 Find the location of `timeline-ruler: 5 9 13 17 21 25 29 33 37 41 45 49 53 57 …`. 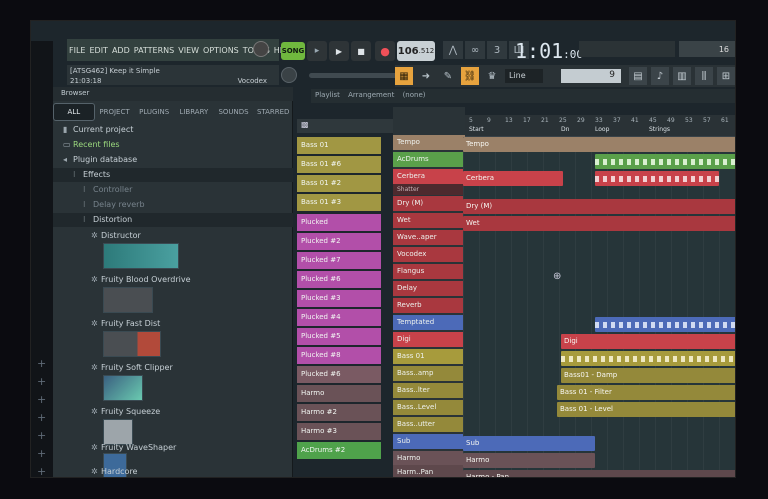

timeline-ruler: 5 9 13 17 21 25 29 33 37 41 45 49 53 57 … is located at coordinates (599, 126).